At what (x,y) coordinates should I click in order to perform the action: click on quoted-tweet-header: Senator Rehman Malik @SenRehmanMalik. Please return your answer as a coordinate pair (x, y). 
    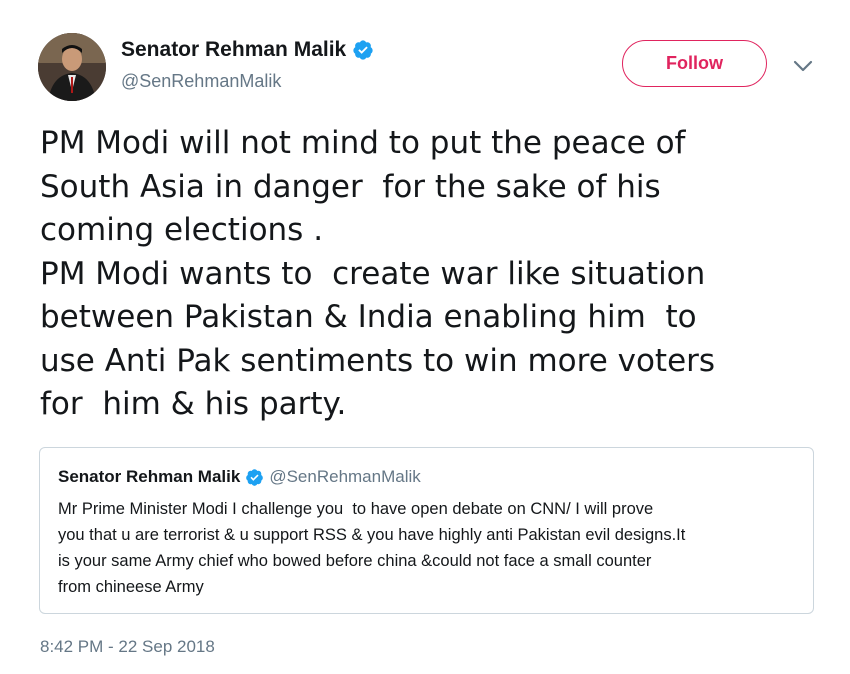
    Looking at the image, I should click on (239, 477).